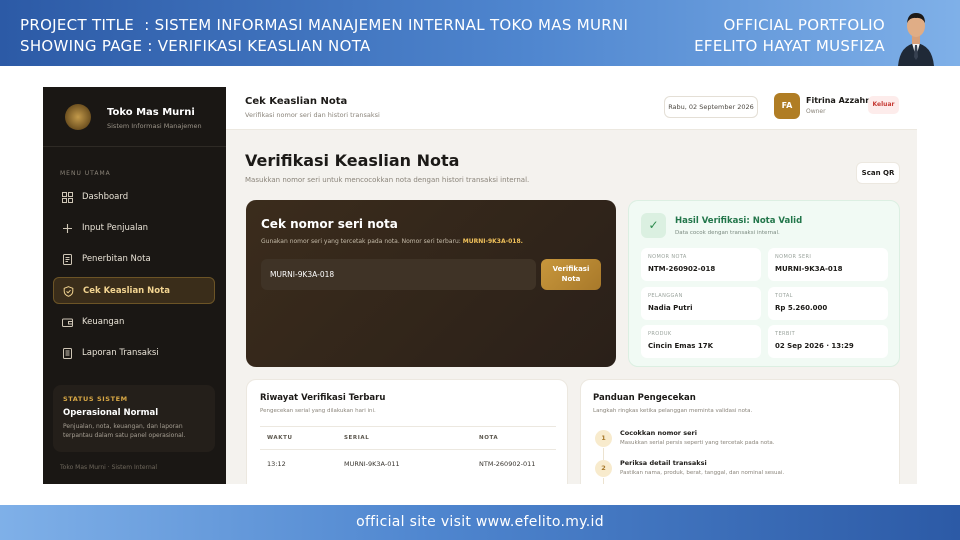  What do you see at coordinates (785, 334) in the screenshot?
I see `field-label: TERBIT` at bounding box center [785, 334].